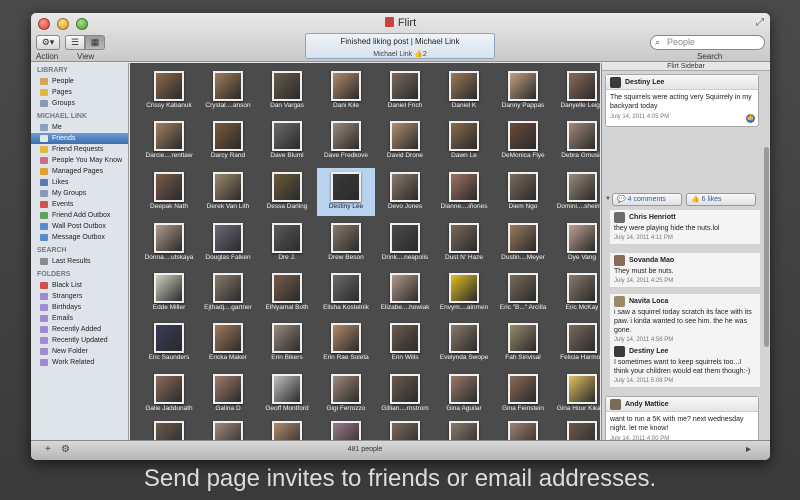  What do you see at coordinates (79, 318) in the screenshot?
I see `sidebar-item: Emails` at bounding box center [79, 318].